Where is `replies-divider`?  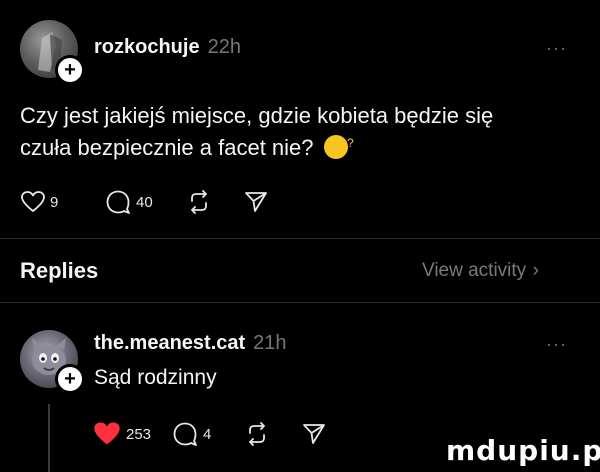
replies-divider is located at coordinates (300, 302).